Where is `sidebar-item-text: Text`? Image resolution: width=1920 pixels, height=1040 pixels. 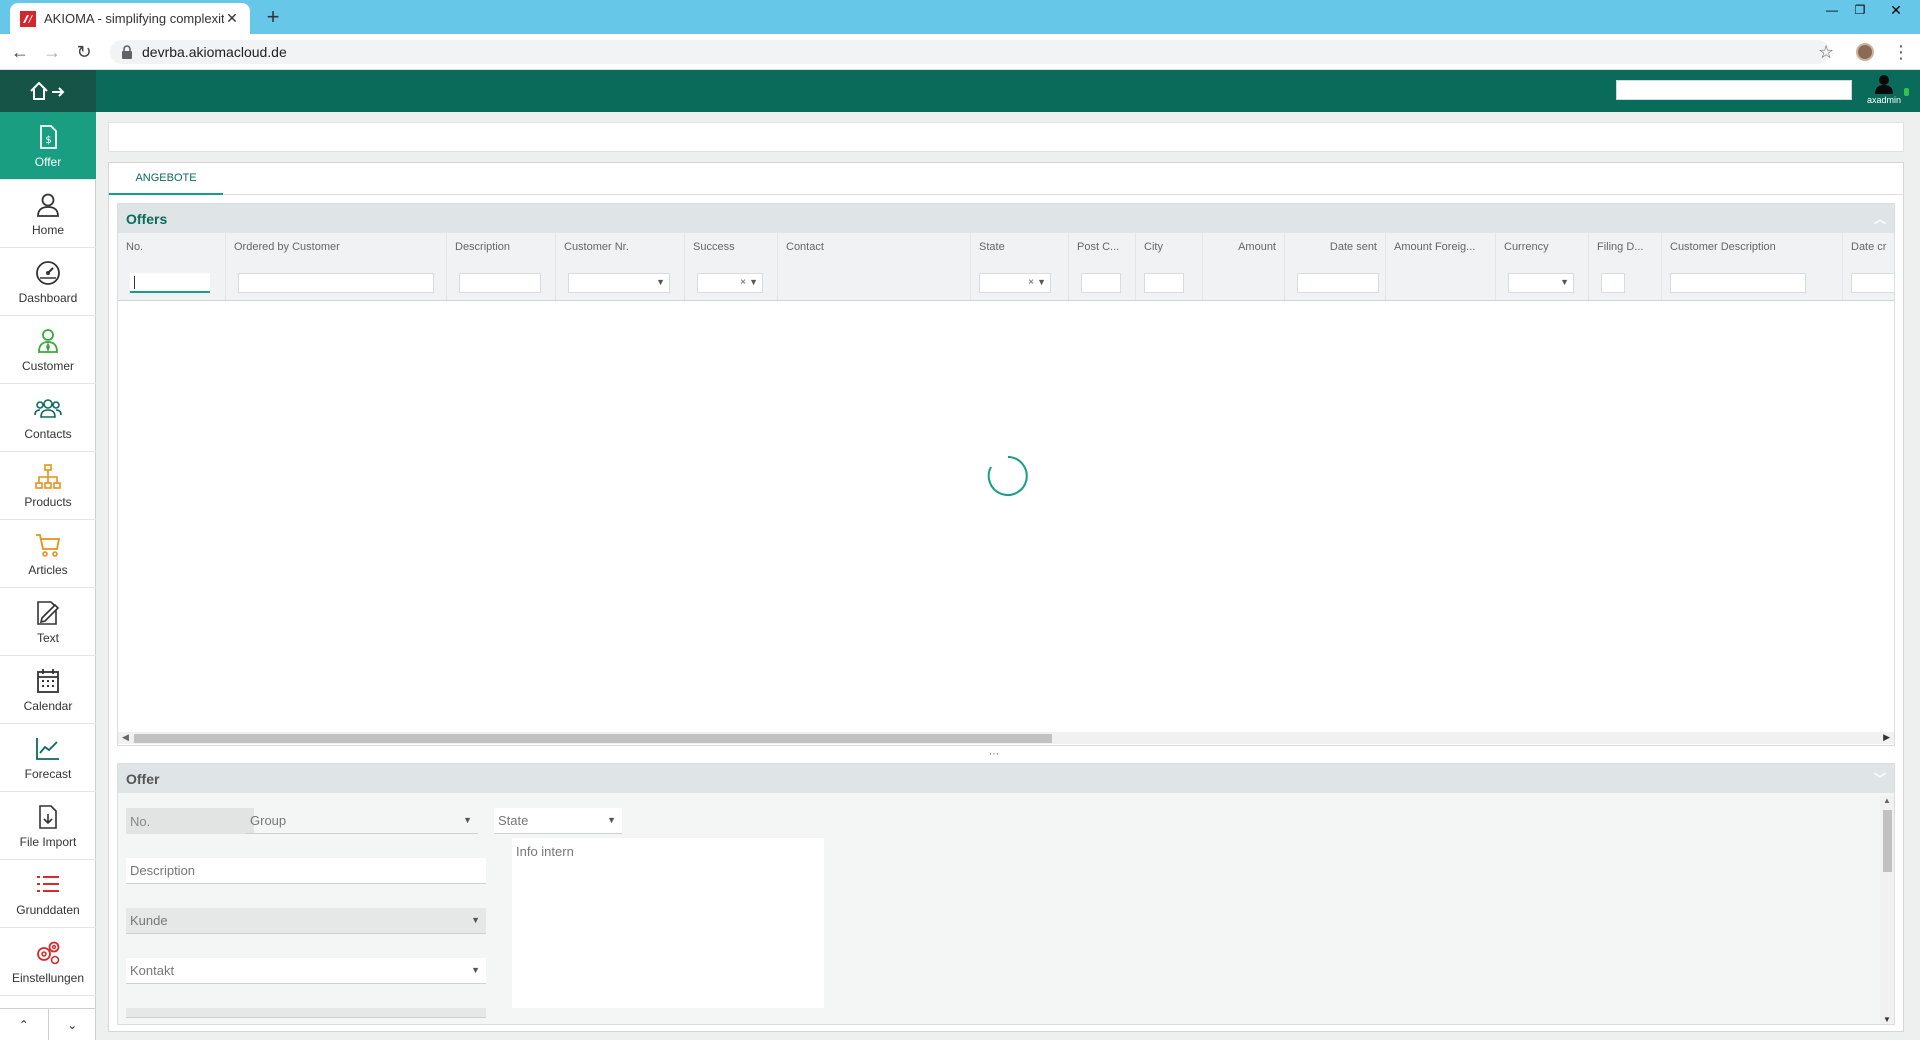
sidebar-item-text: Text is located at coordinates (48, 622).